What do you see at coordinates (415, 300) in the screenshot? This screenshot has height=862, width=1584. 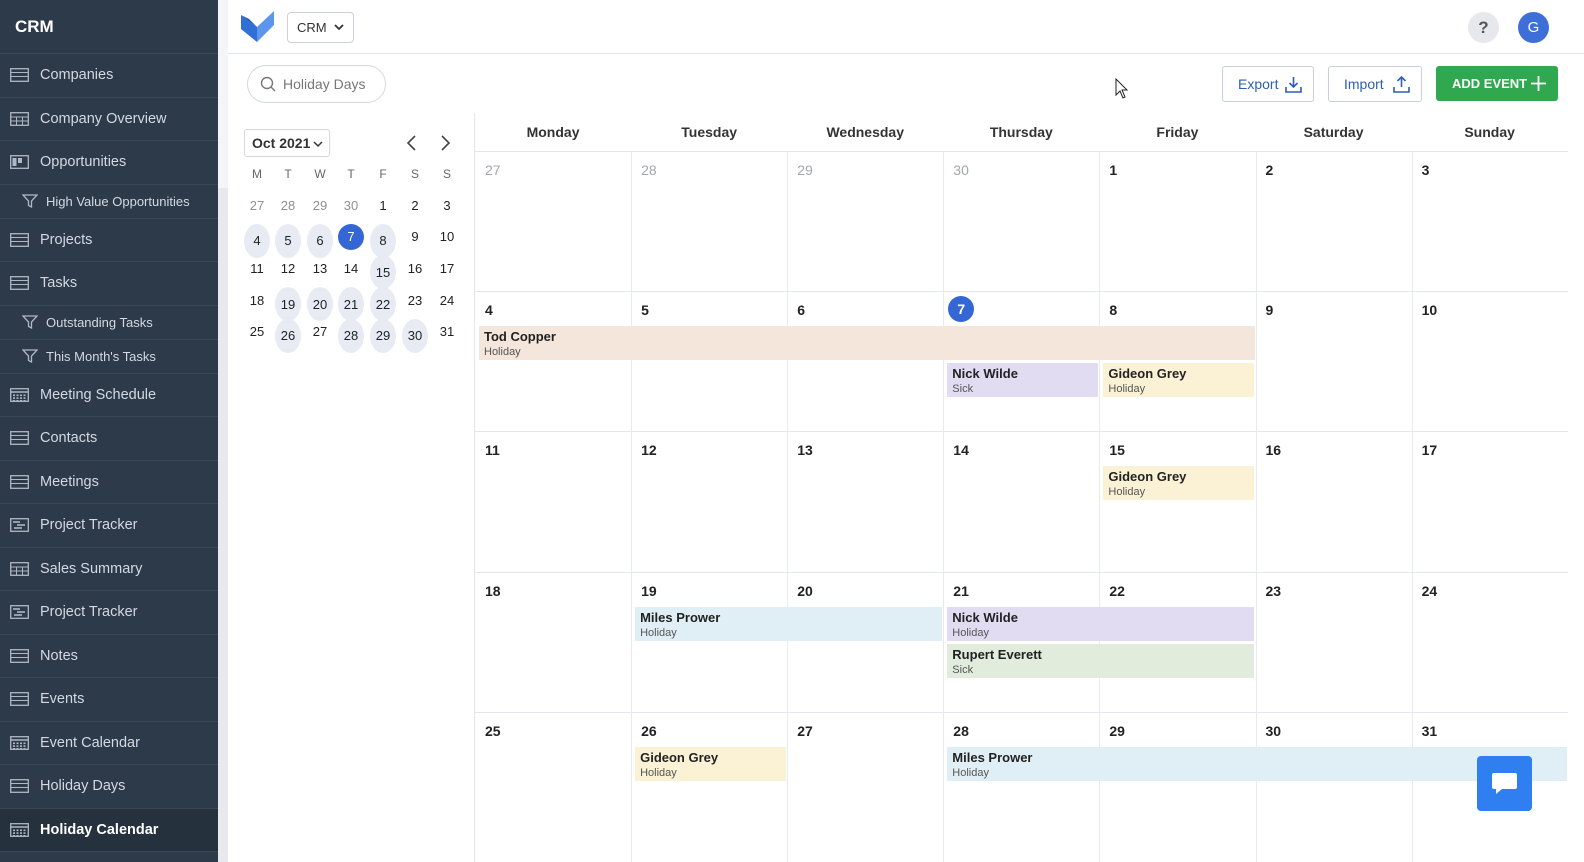 I see `mini-day: 23` at bounding box center [415, 300].